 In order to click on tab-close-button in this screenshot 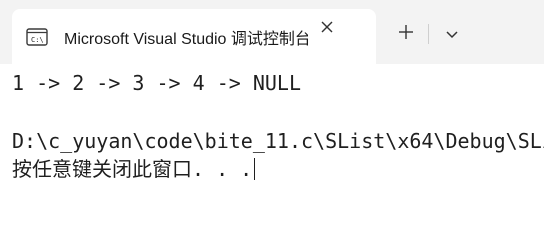, I will do `click(327, 28)`.